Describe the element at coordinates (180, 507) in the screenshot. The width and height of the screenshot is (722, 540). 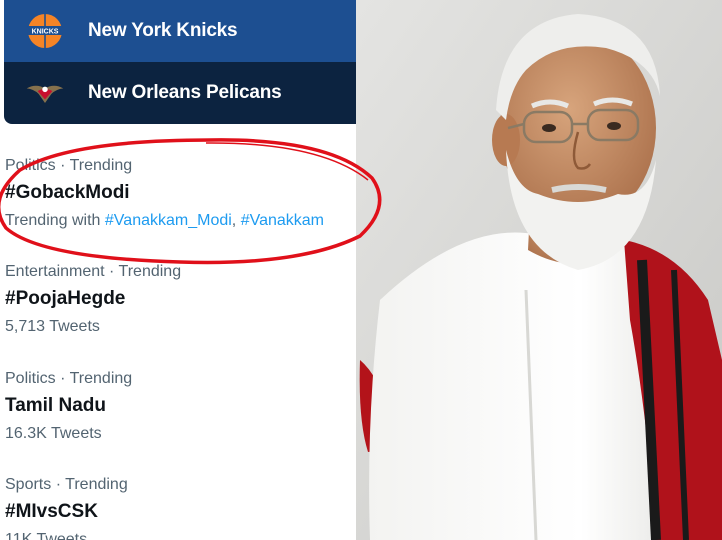
I see `trend-item-mivscsk: Sports · Trending #MIvsCSK 11K Tweets` at that location.